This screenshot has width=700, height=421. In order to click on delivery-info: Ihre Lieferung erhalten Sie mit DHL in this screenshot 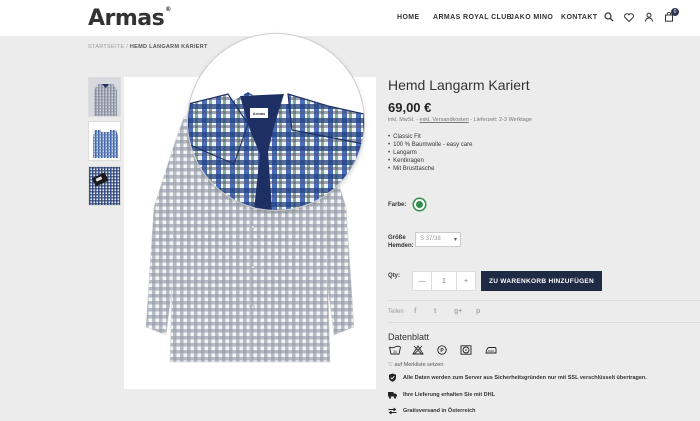, I will do `click(441, 394)`.